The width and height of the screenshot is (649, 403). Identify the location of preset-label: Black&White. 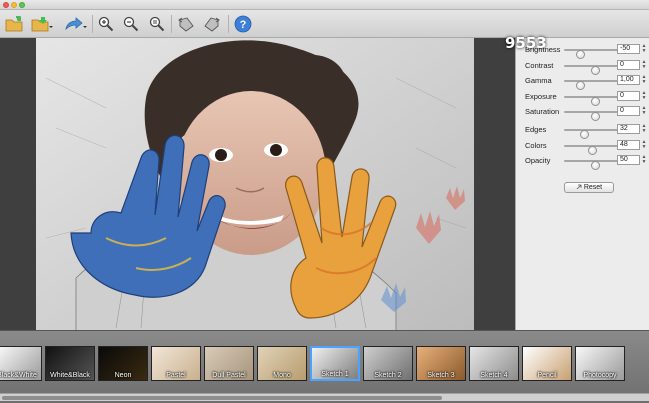
(18, 375).